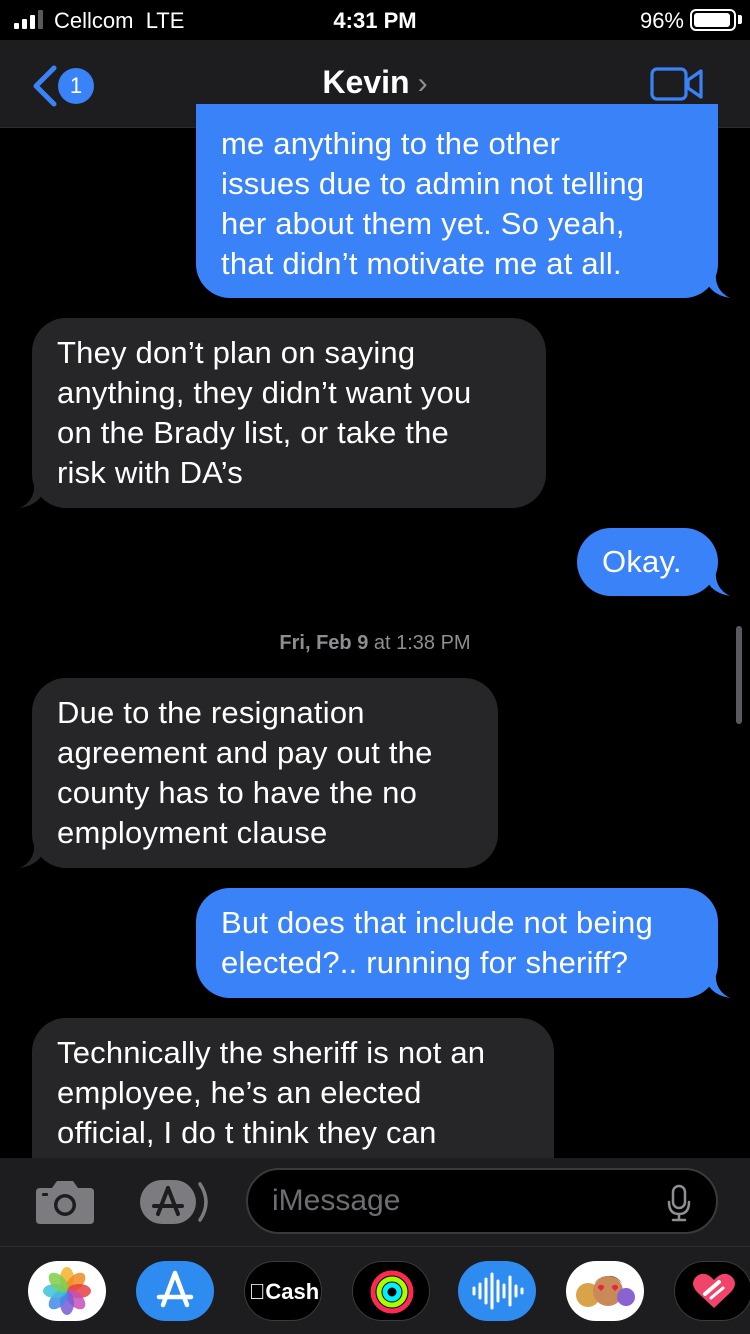 This screenshot has width=750, height=1334. Describe the element at coordinates (237, 792) in the screenshot. I see `message-line: county has to have the no` at that location.